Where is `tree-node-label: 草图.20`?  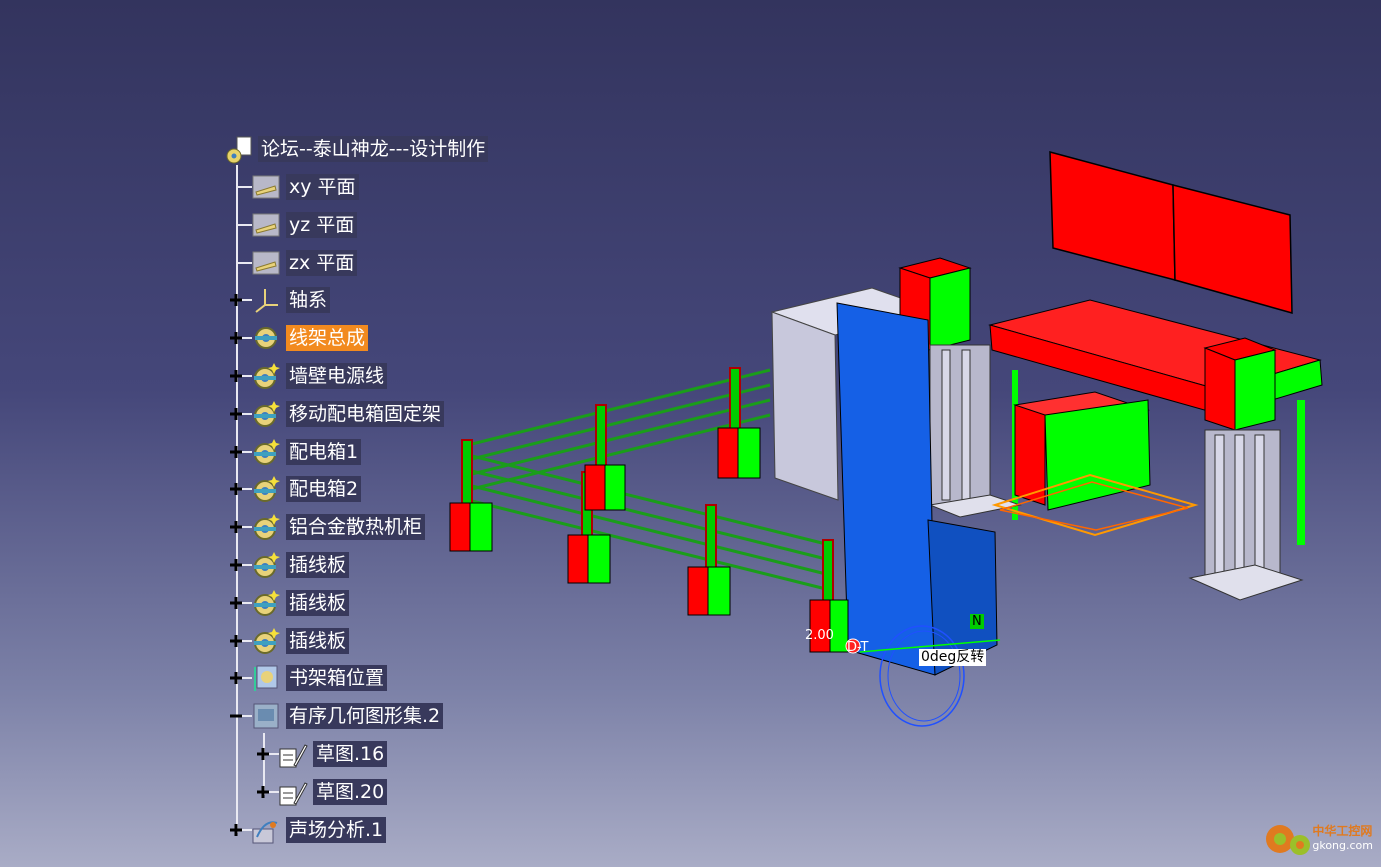 tree-node-label: 草图.20 is located at coordinates (350, 791).